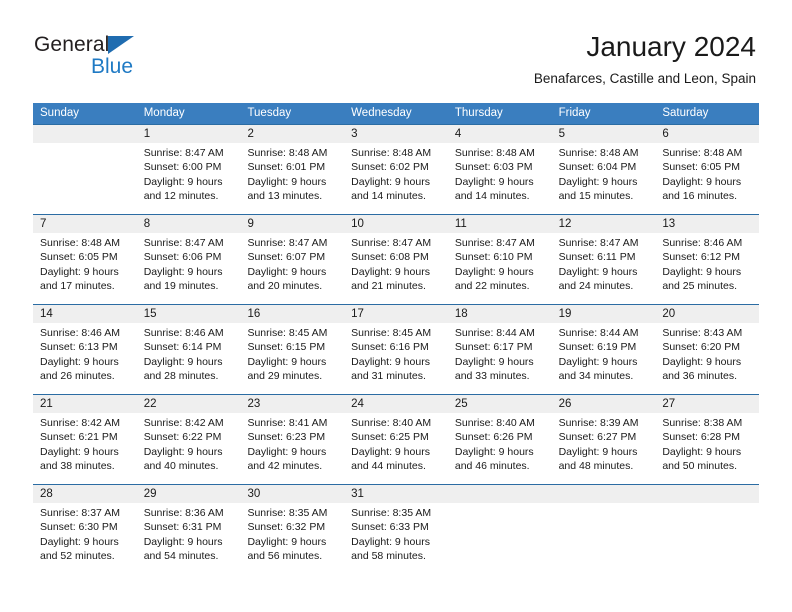 The width and height of the screenshot is (792, 612). I want to click on day-number: 21, so click(85, 404).